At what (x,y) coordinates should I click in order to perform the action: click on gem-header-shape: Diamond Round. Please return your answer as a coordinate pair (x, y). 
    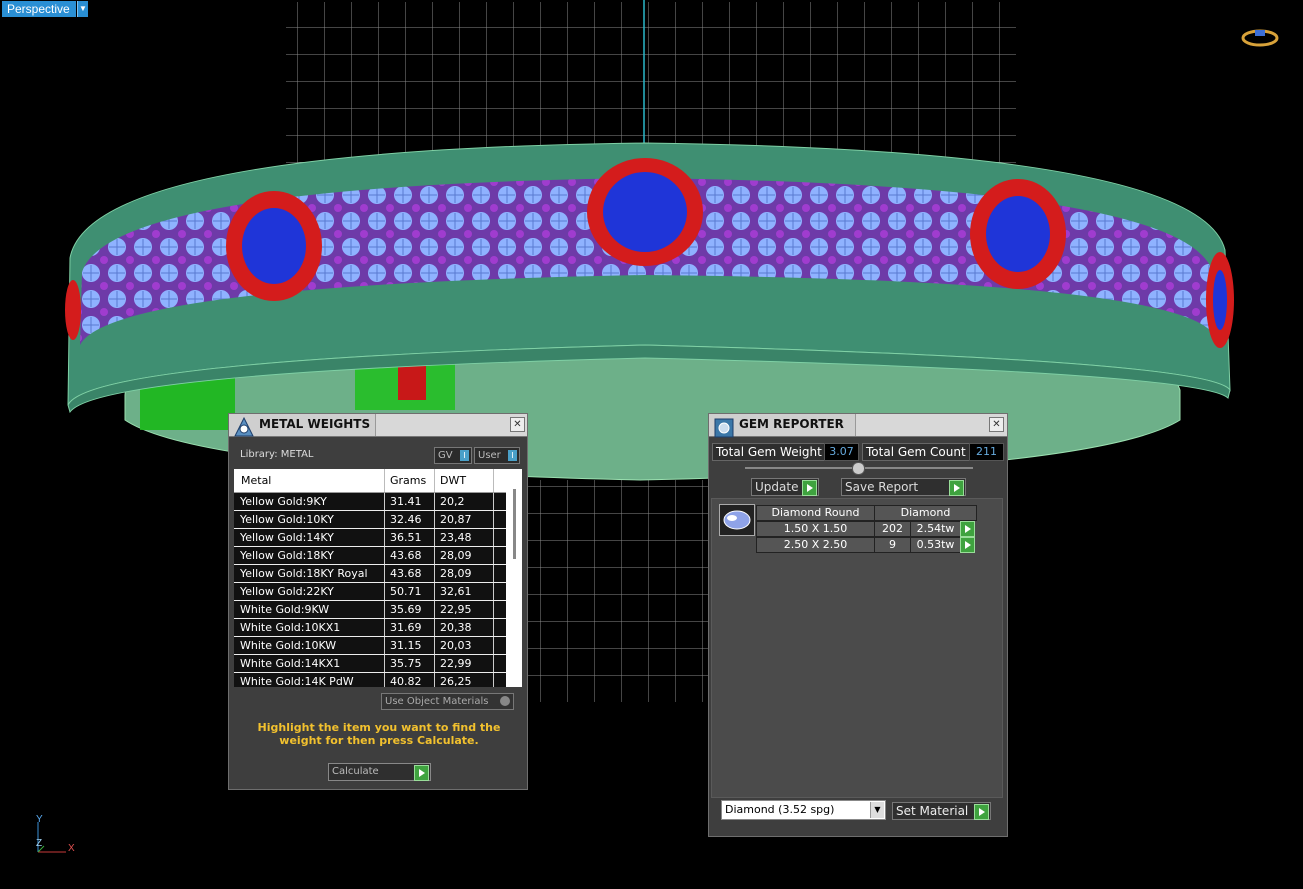
    Looking at the image, I should click on (815, 513).